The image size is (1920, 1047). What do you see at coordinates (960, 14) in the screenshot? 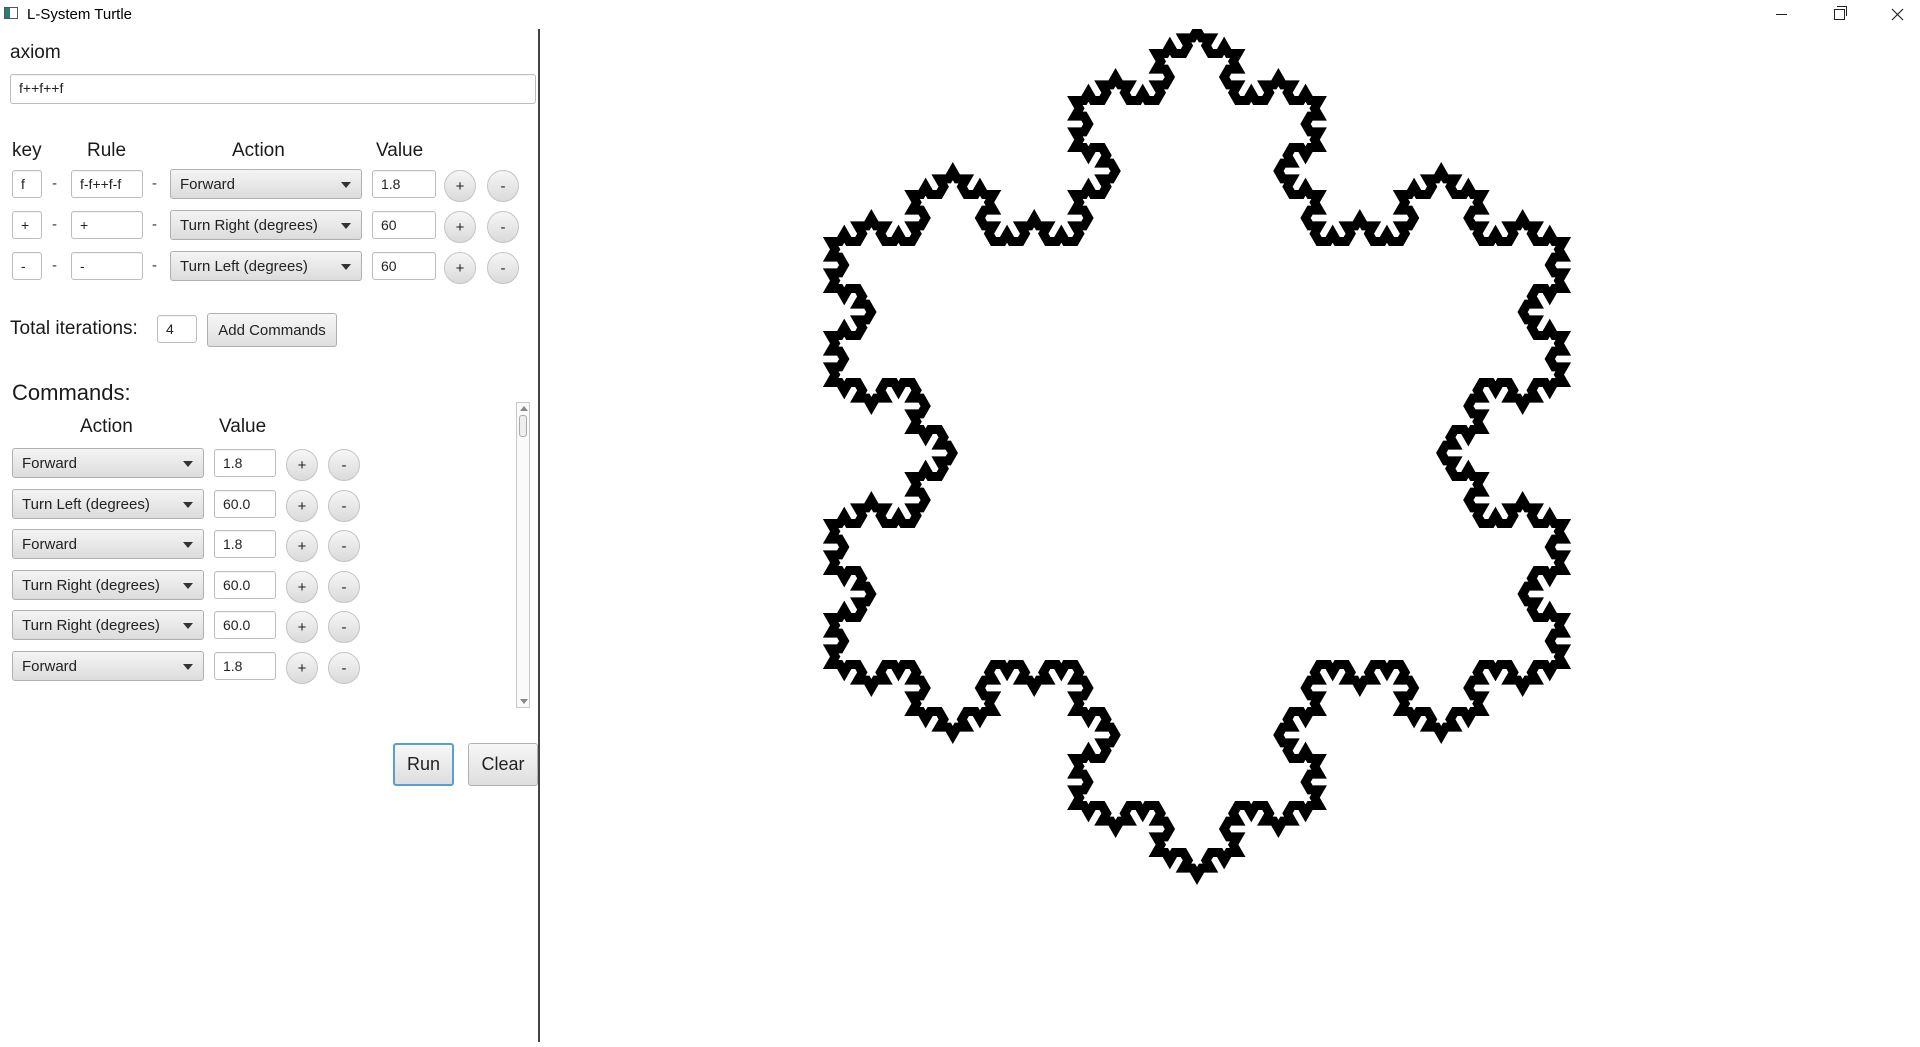
I see `title-bar: L-System Turtle` at bounding box center [960, 14].